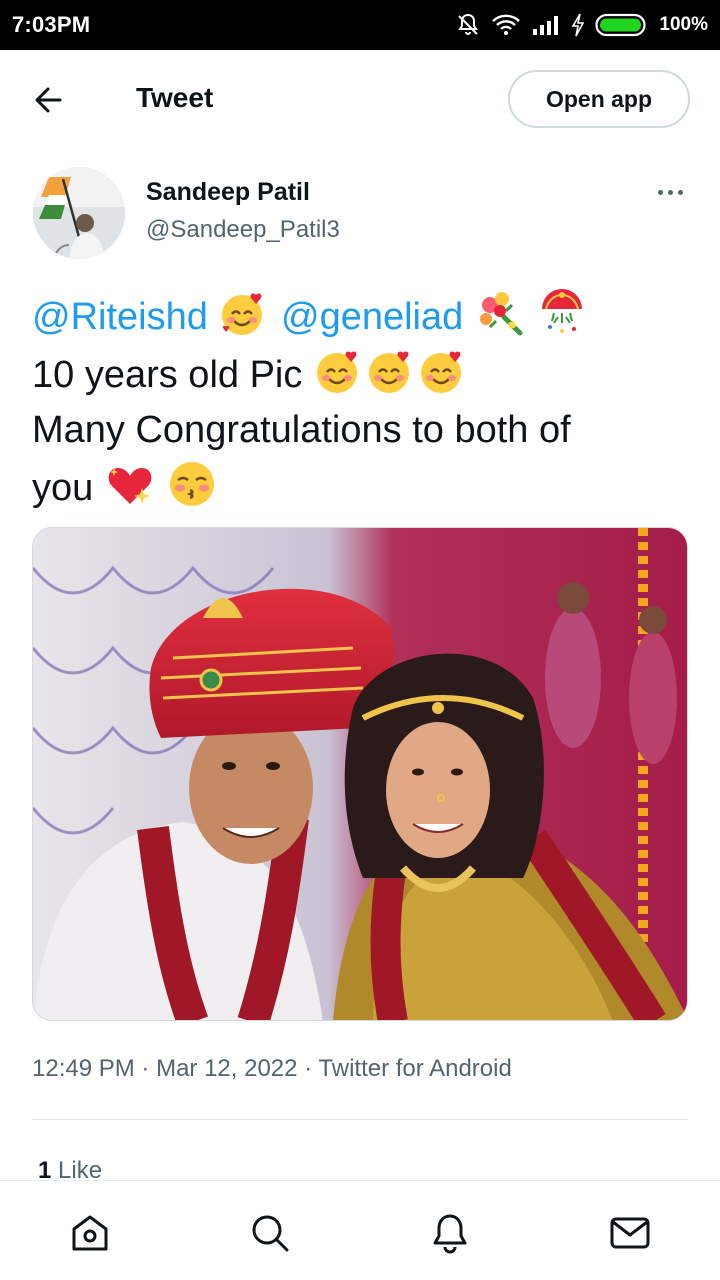  I want to click on tweet-date: Mar 12, 2022, so click(226, 1068).